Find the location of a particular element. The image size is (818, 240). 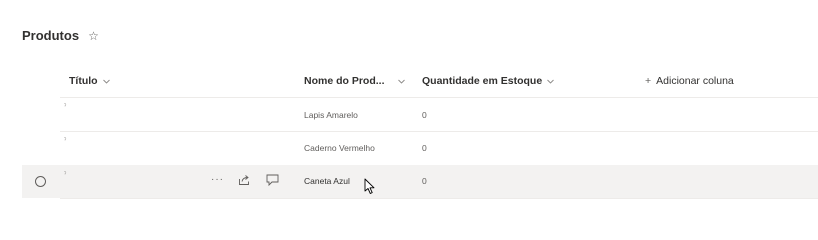

column-header-quantidade: Quantidade em Estoque is located at coordinates (488, 81).